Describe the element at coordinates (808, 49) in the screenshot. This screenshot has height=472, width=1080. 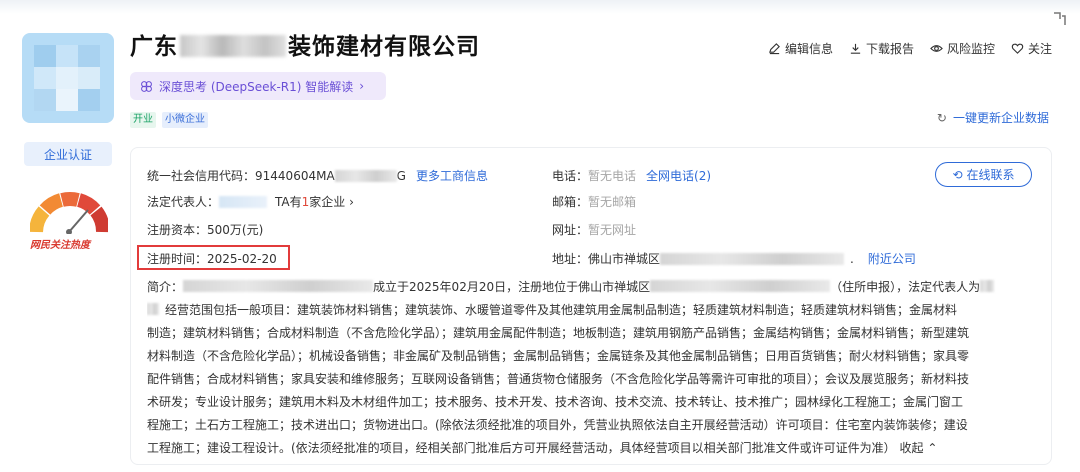
I see `edit-info-label: 编辑信息` at that location.